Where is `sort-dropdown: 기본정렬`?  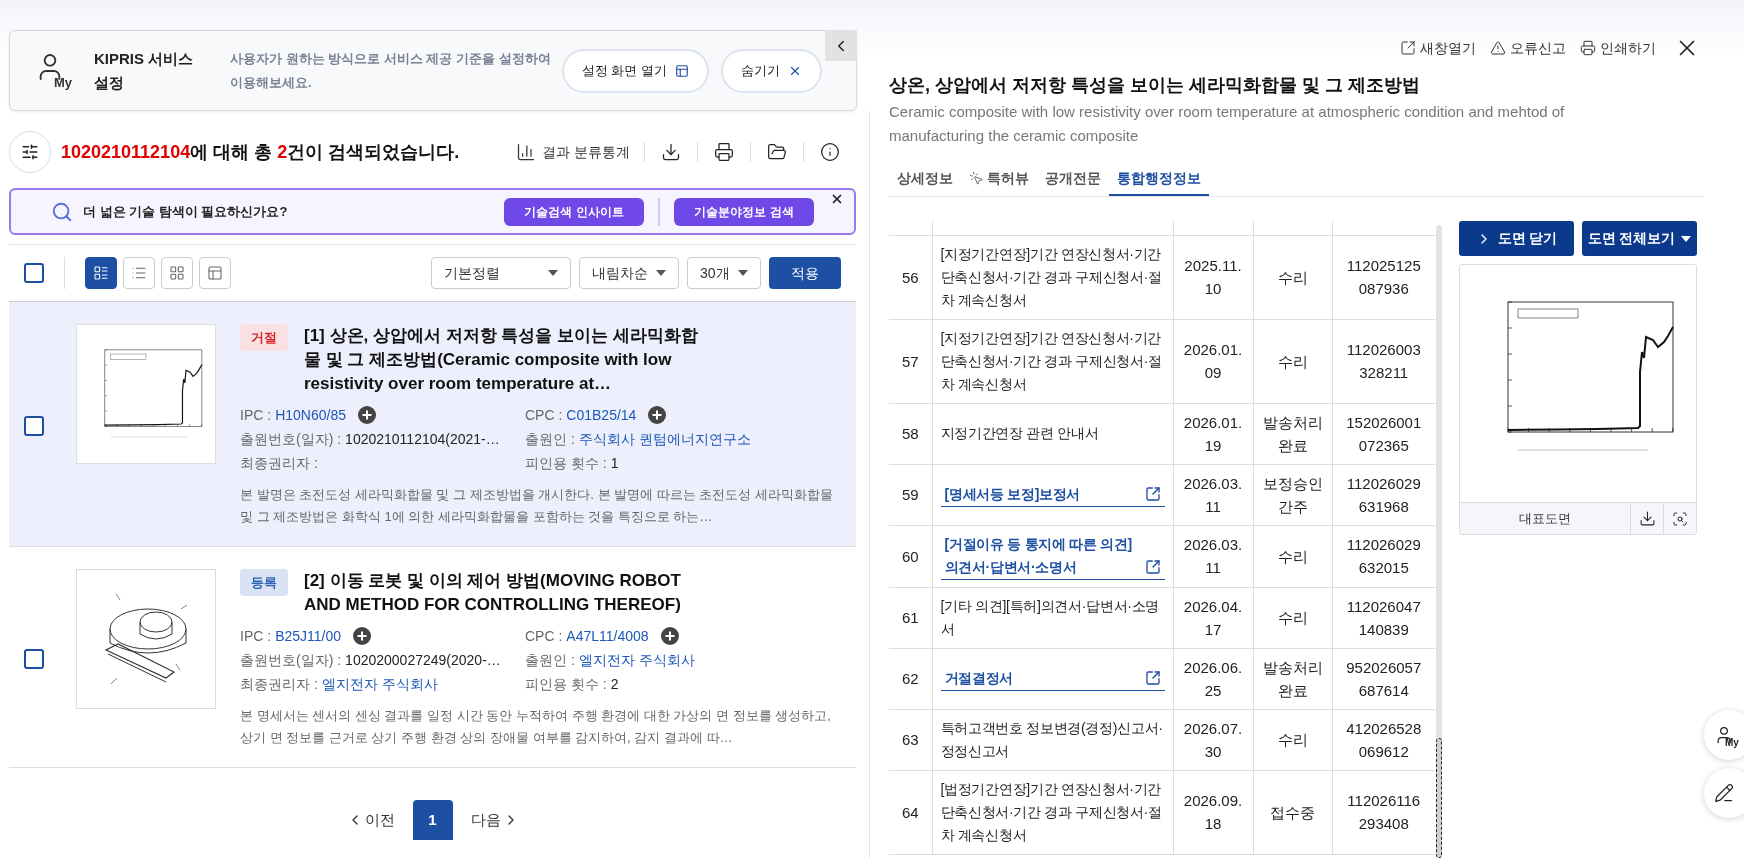 sort-dropdown: 기본정렬 is located at coordinates (501, 273).